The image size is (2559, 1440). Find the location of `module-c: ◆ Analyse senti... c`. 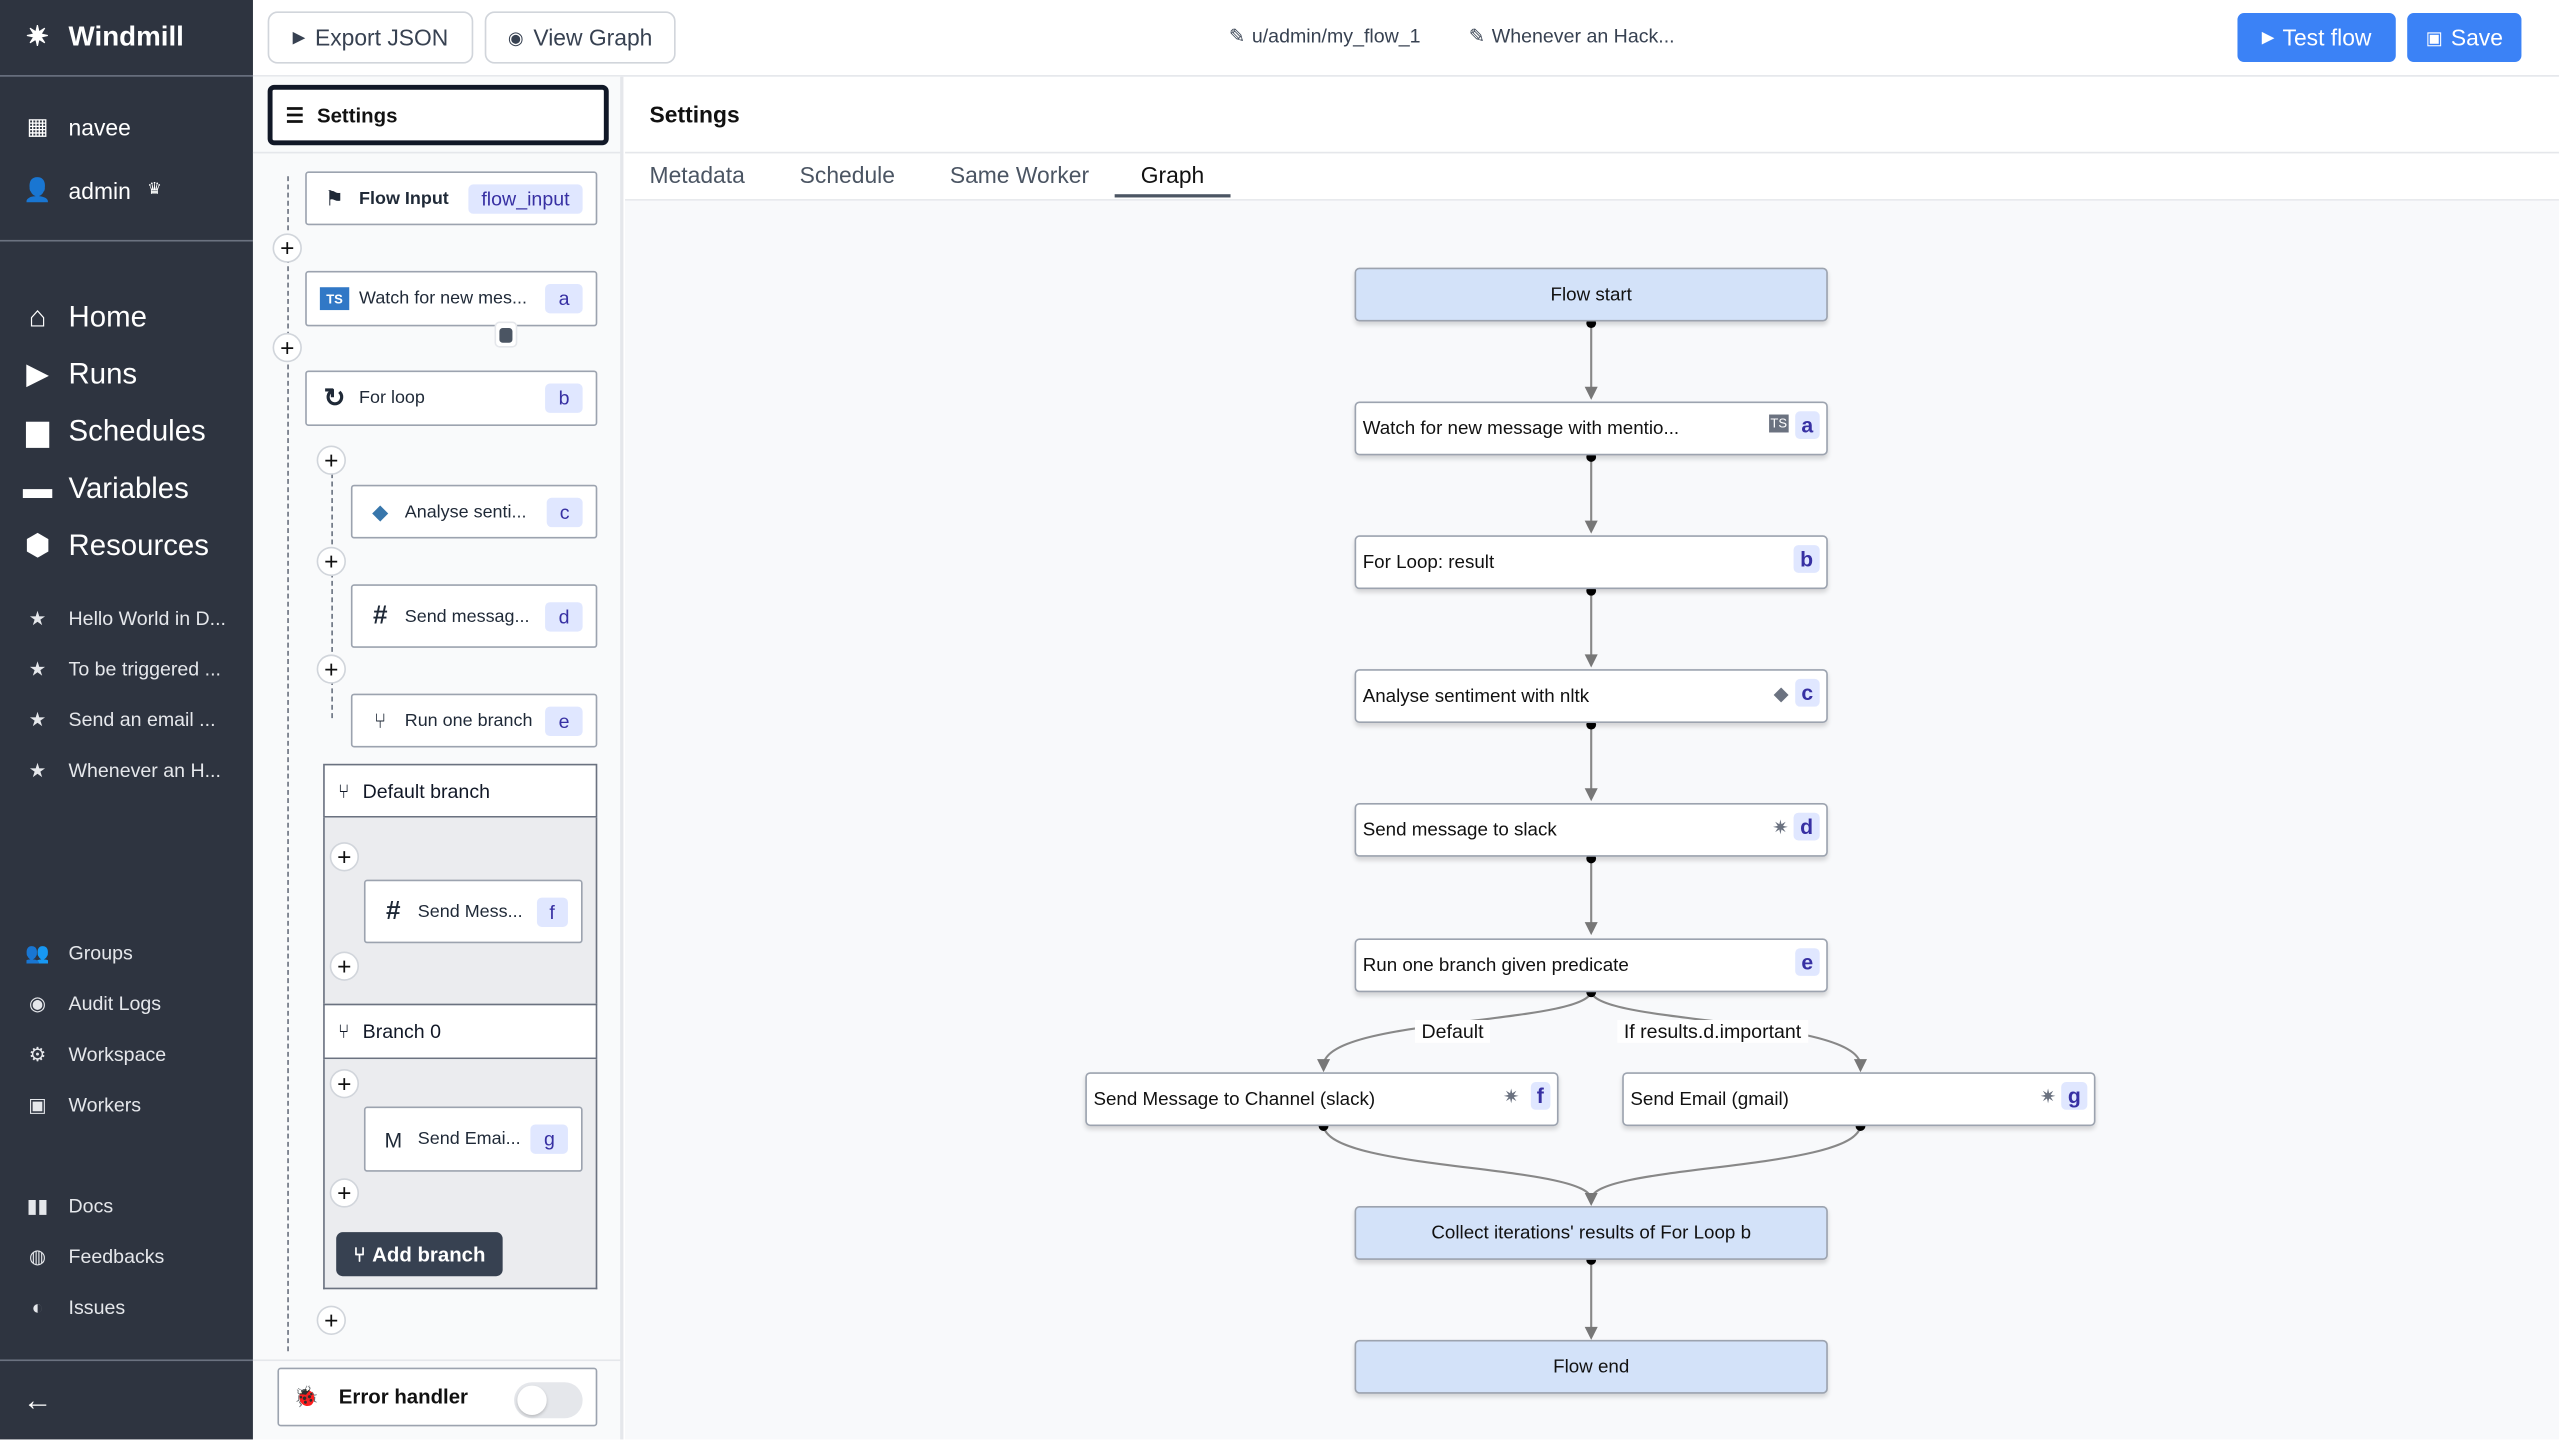

module-c: ◆ Analyse senti... c is located at coordinates (474, 511).